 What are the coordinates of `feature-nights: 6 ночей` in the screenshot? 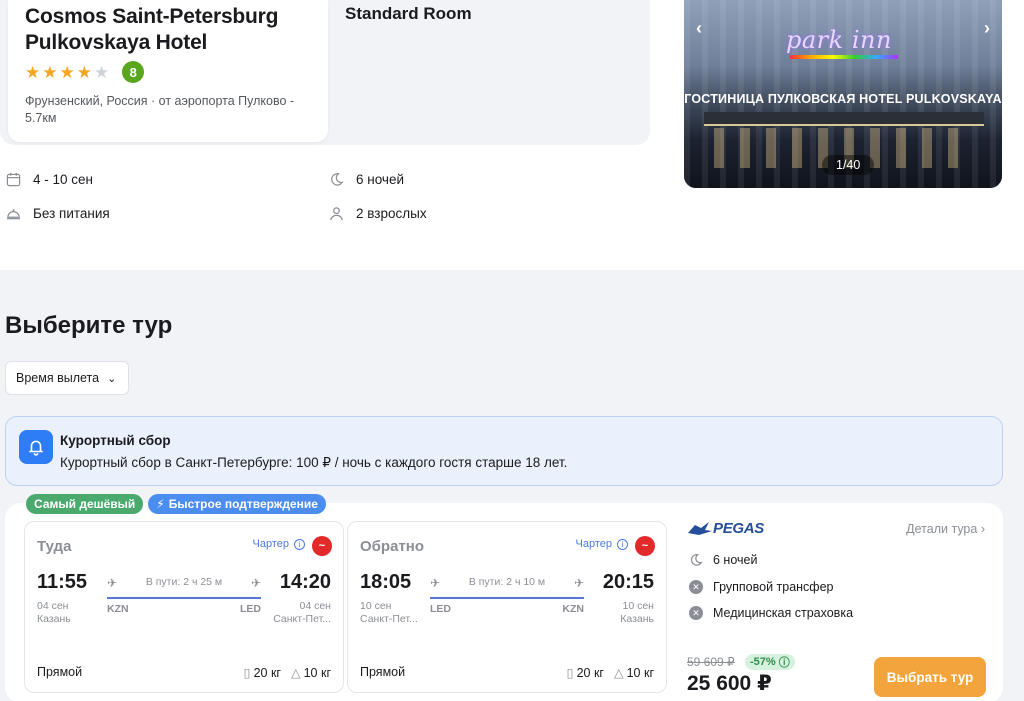 It's located at (723, 560).